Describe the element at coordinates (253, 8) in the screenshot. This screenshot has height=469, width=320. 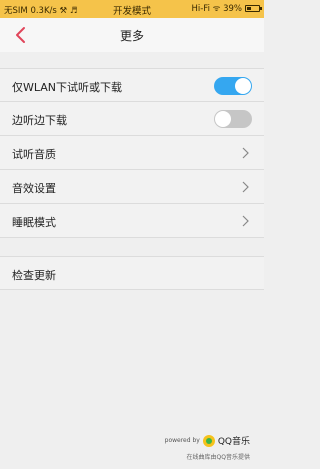
I see `battery-icon` at that location.